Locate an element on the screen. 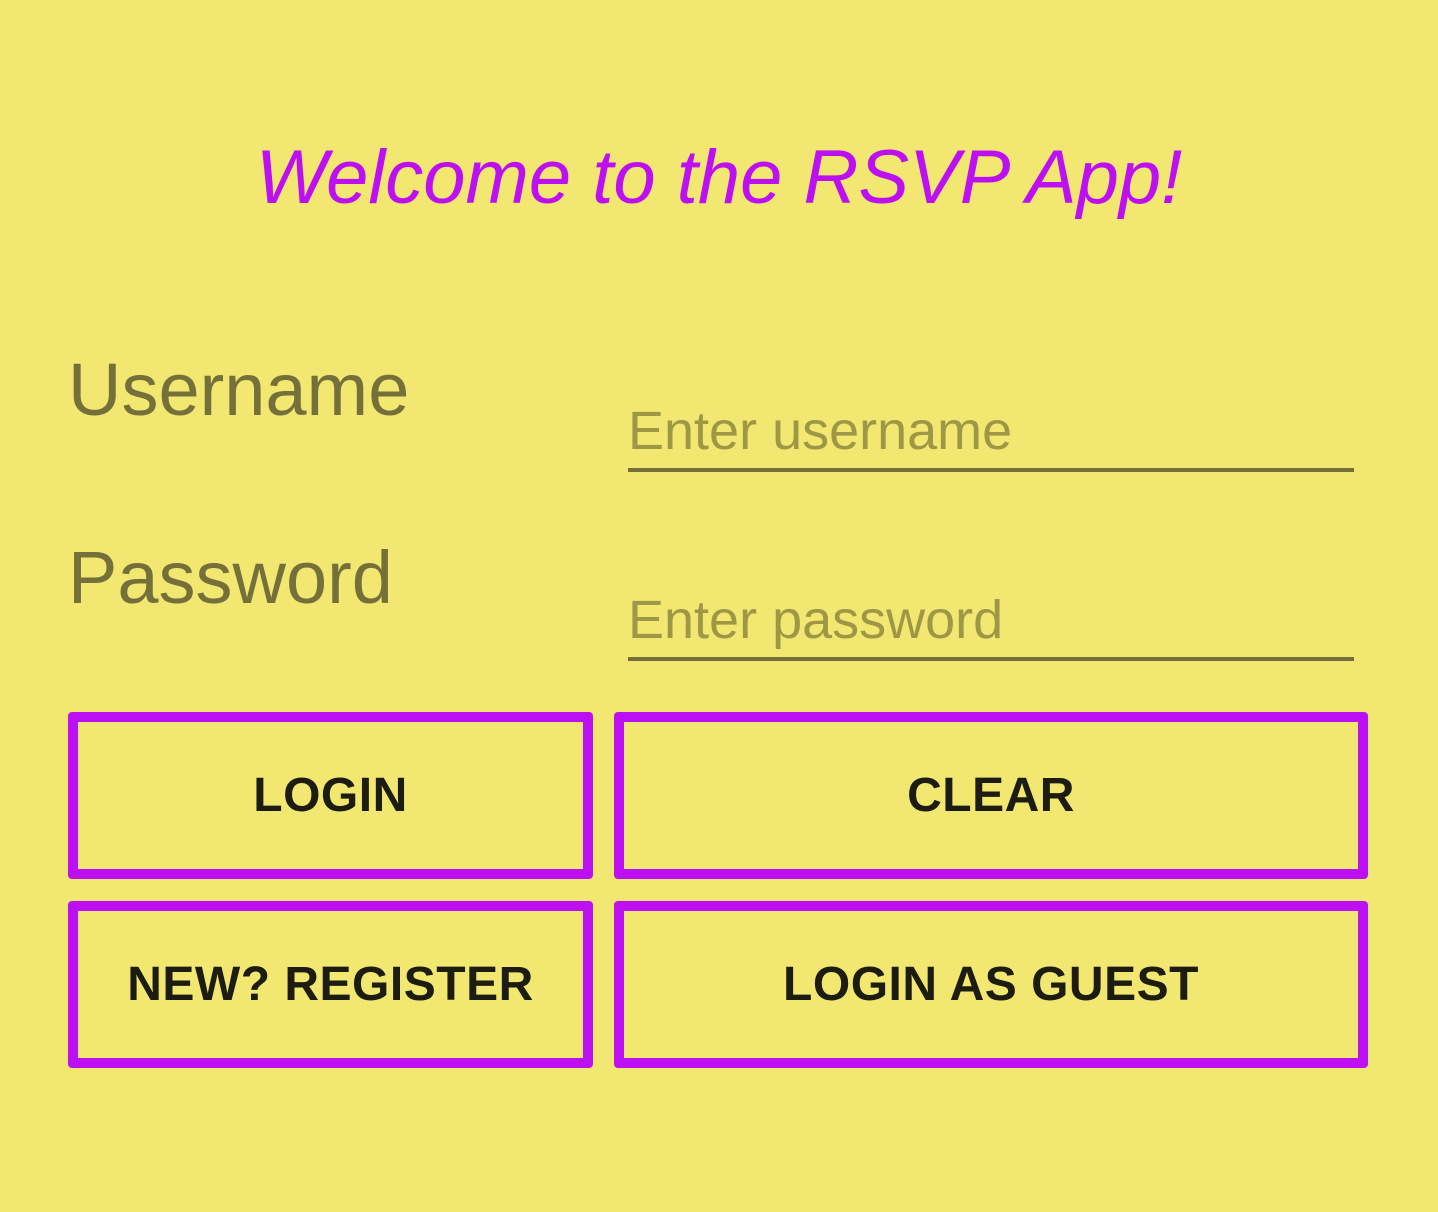 Image resolution: width=1438 pixels, height=1212 pixels. clear-button-label: CLEAR is located at coordinates (991, 795).